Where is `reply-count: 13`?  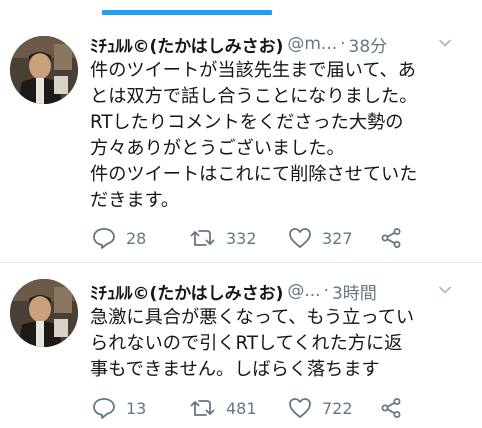
reply-count: 13 is located at coordinates (136, 408).